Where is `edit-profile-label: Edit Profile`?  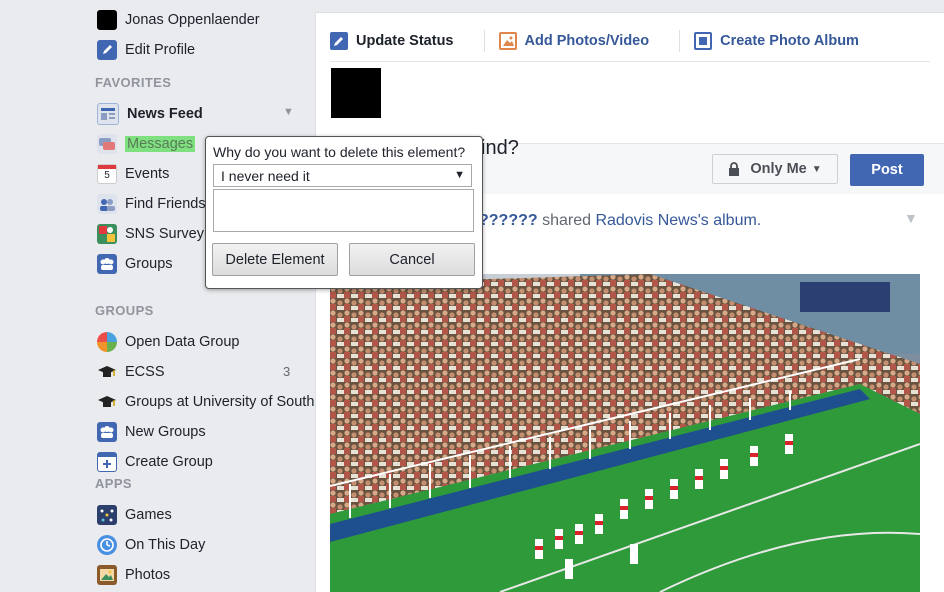 edit-profile-label: Edit Profile is located at coordinates (160, 50).